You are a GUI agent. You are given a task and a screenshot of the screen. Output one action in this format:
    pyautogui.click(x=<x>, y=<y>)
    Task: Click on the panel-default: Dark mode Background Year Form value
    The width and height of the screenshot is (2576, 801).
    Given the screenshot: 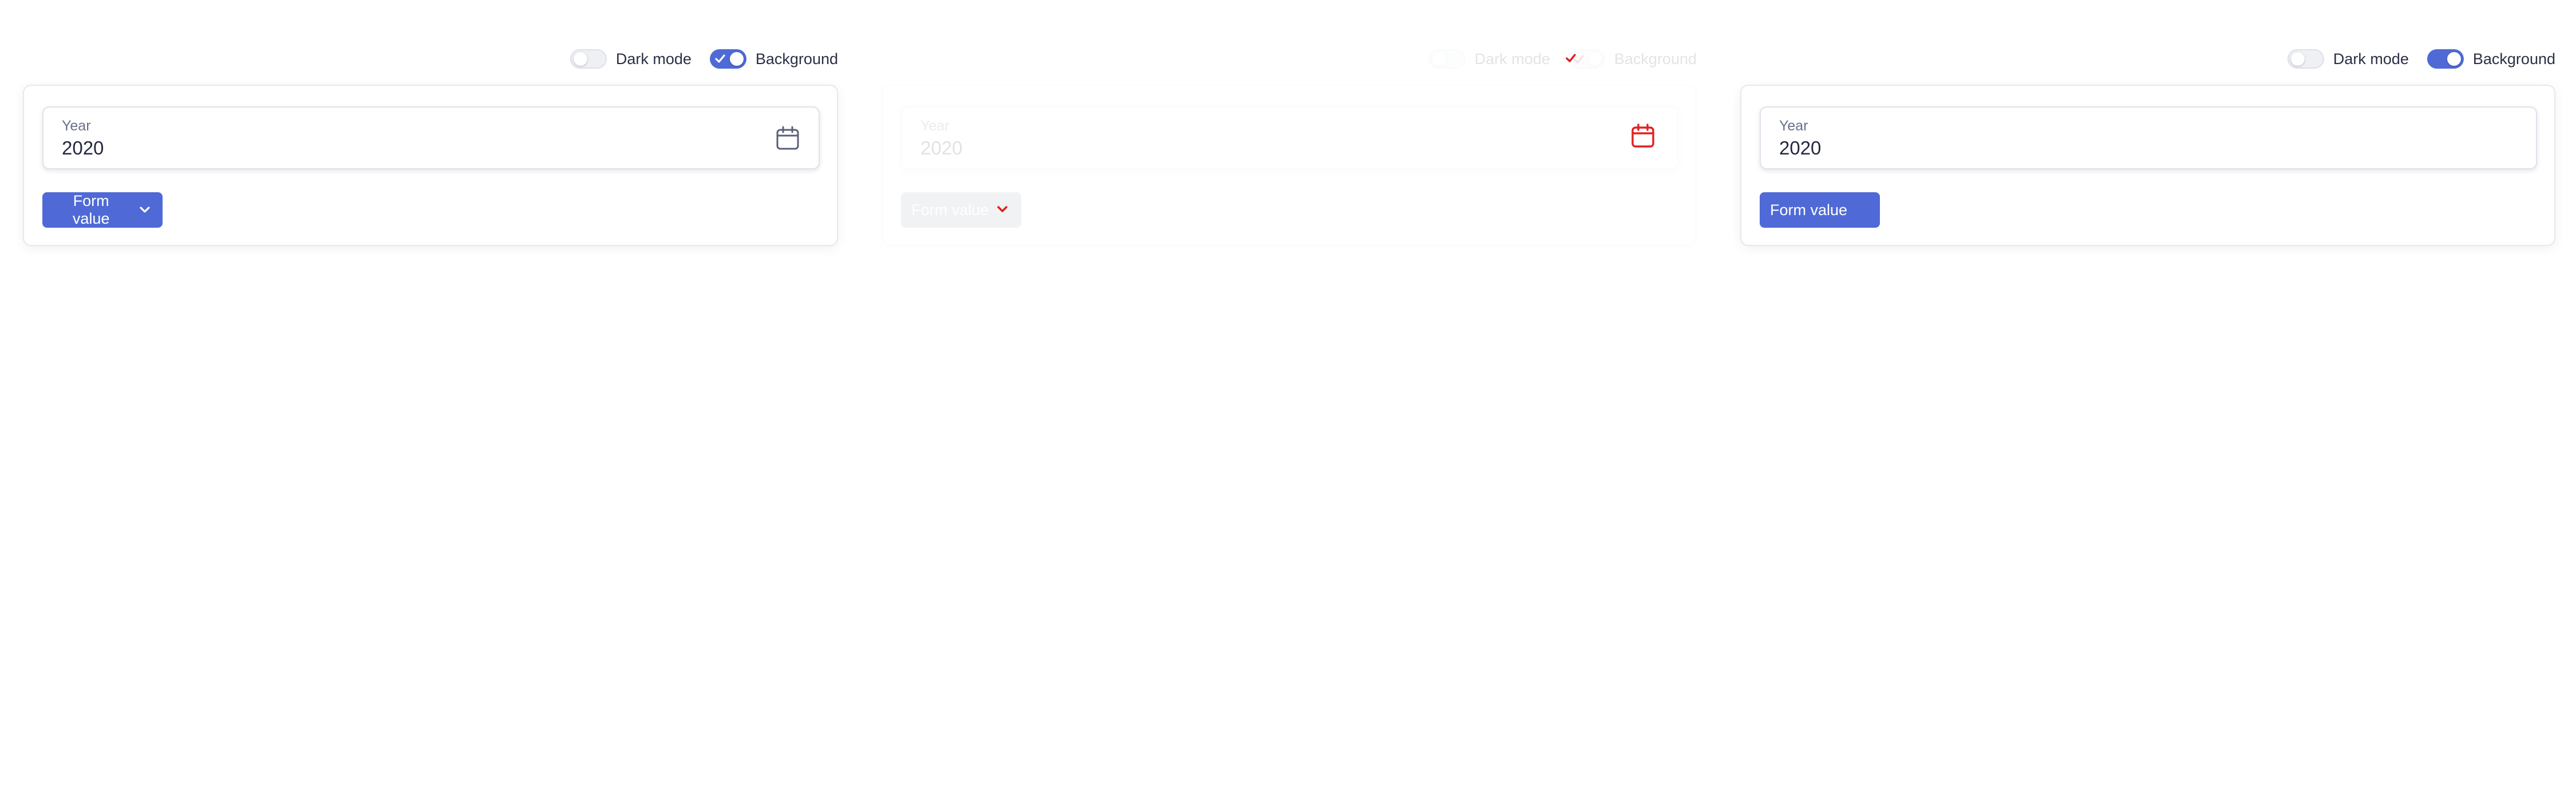 What is the action you would take?
    pyautogui.click(x=429, y=132)
    